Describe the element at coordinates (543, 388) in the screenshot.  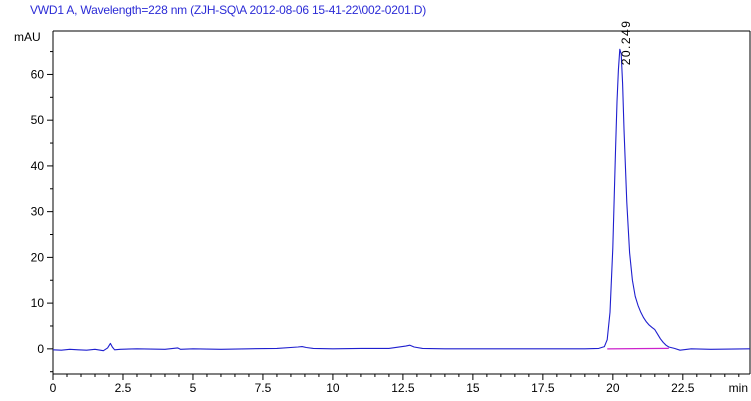
I see `x-tick-label: 17.5` at that location.